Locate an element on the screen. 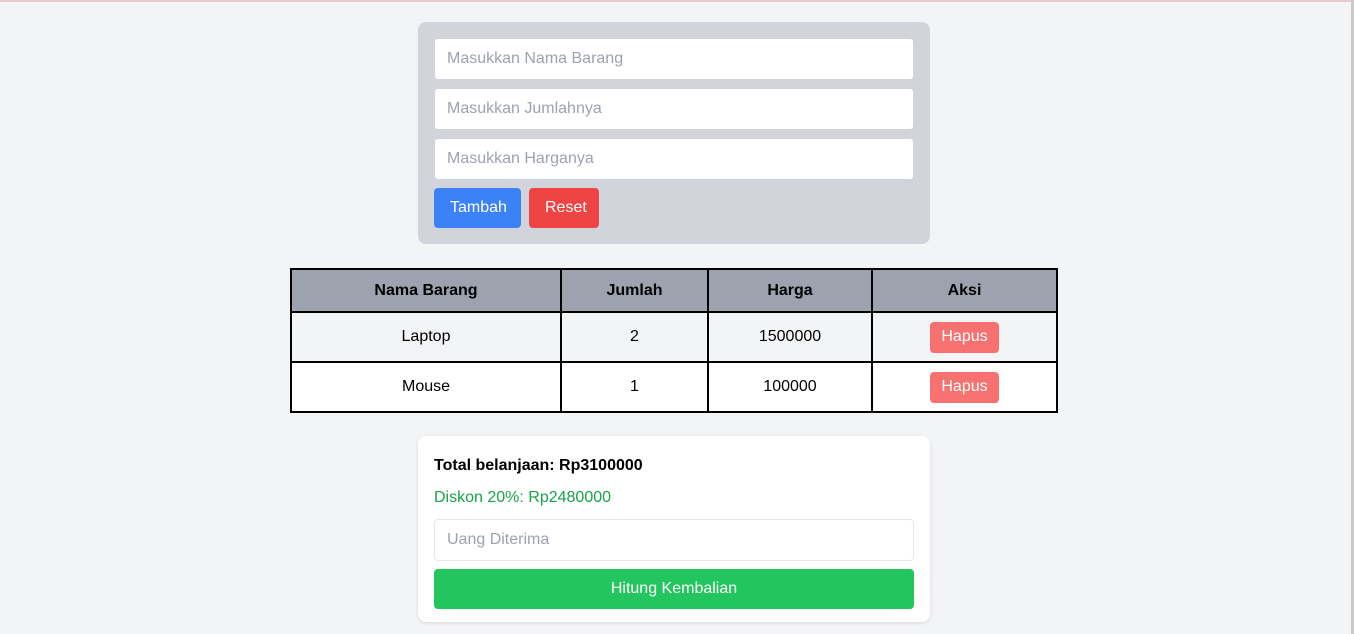 The height and width of the screenshot is (634, 1354). header-jumlah: Jumlah is located at coordinates (634, 290).